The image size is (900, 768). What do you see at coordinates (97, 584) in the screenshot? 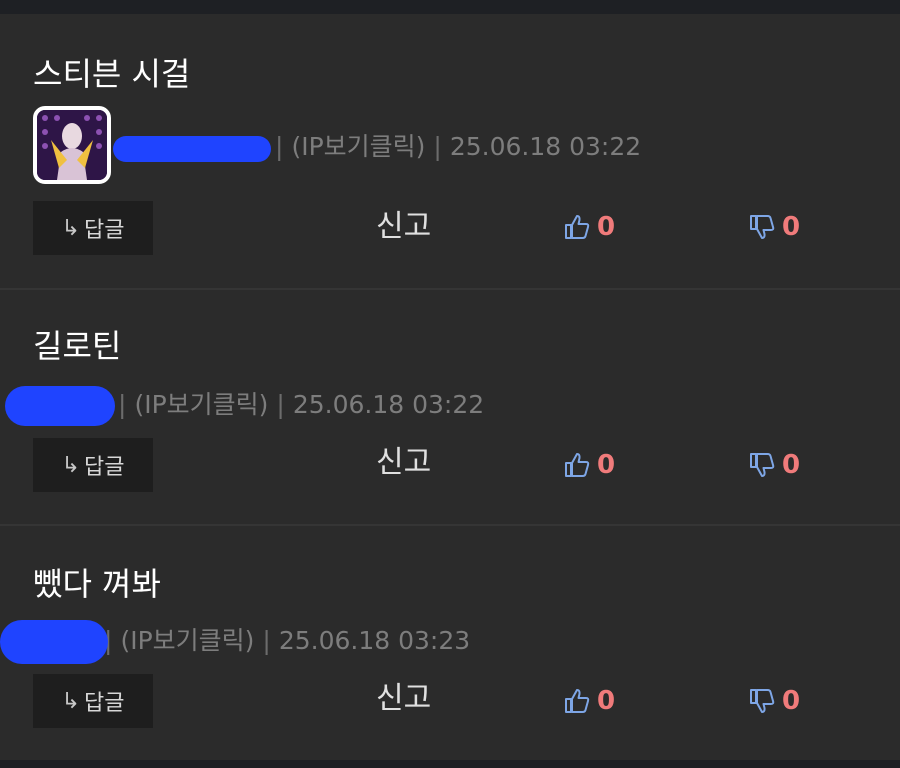
I see `comment-text: 뺐다 껴봐` at bounding box center [97, 584].